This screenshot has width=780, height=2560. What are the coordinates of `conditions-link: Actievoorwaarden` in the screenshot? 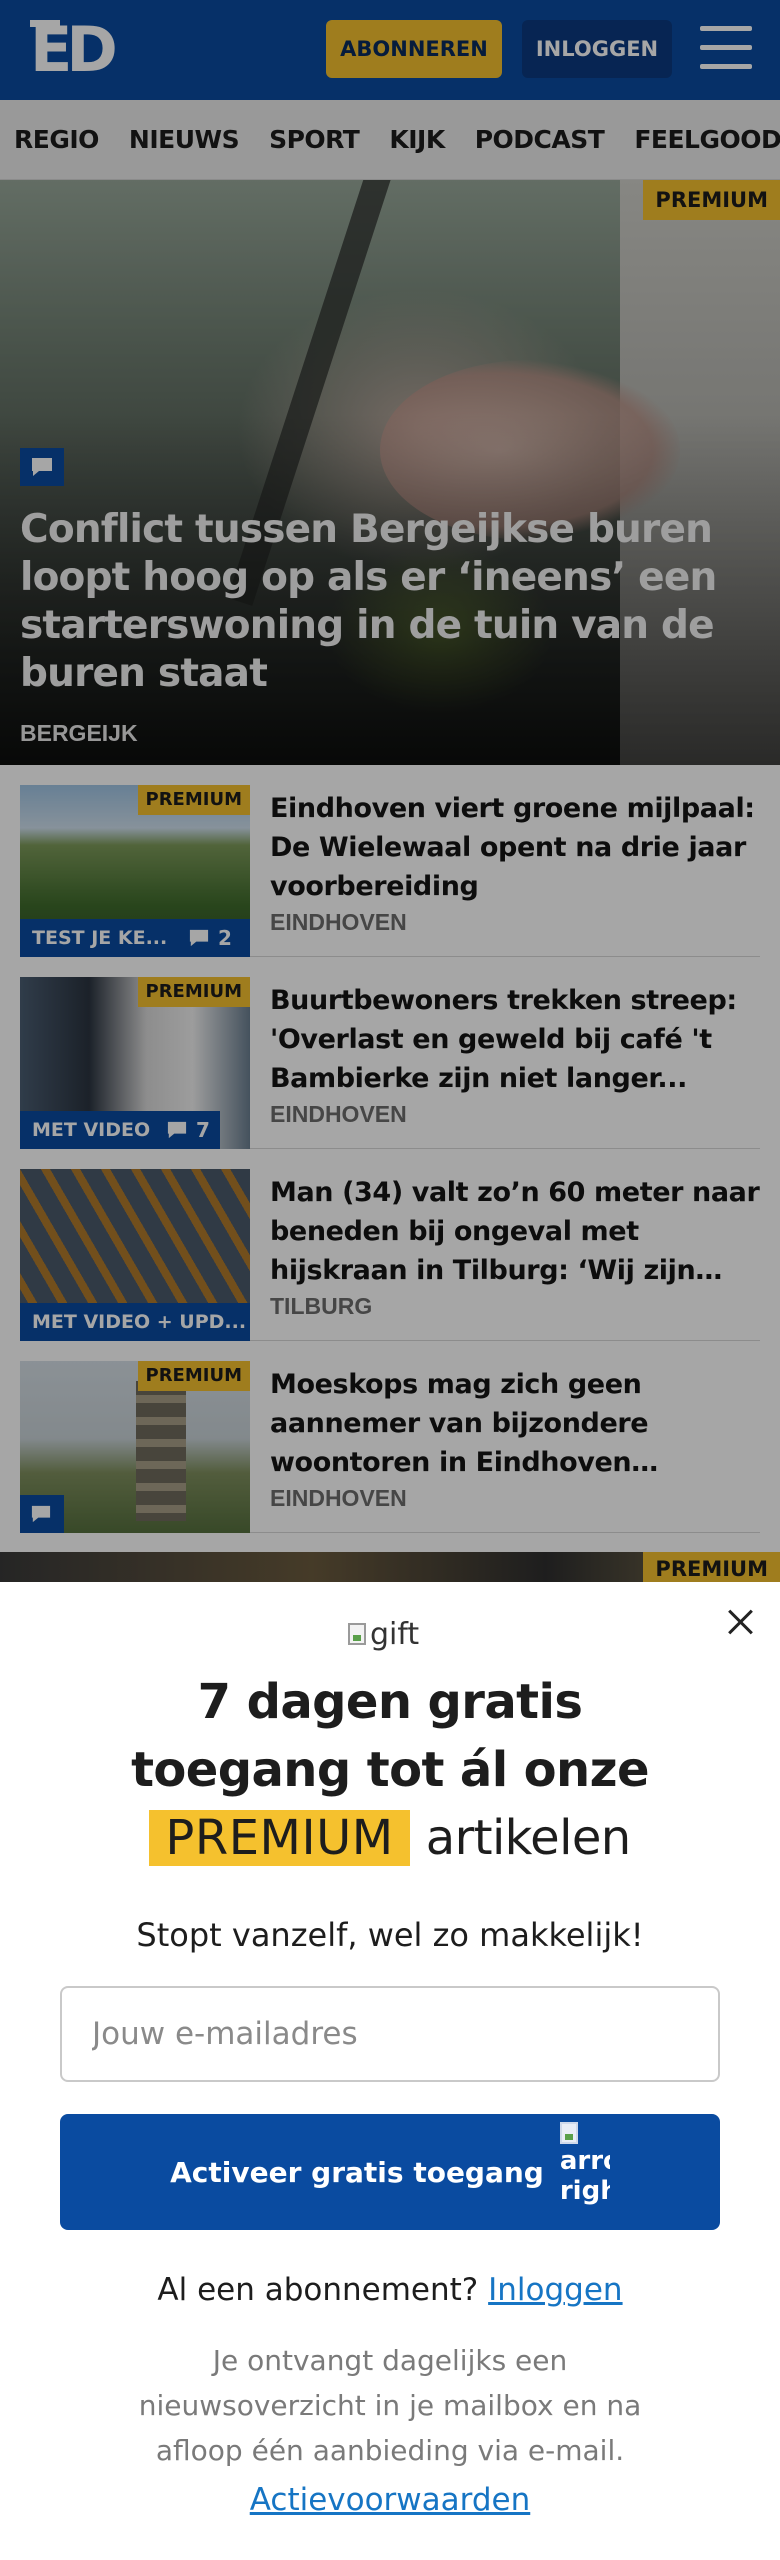 It's located at (390, 2500).